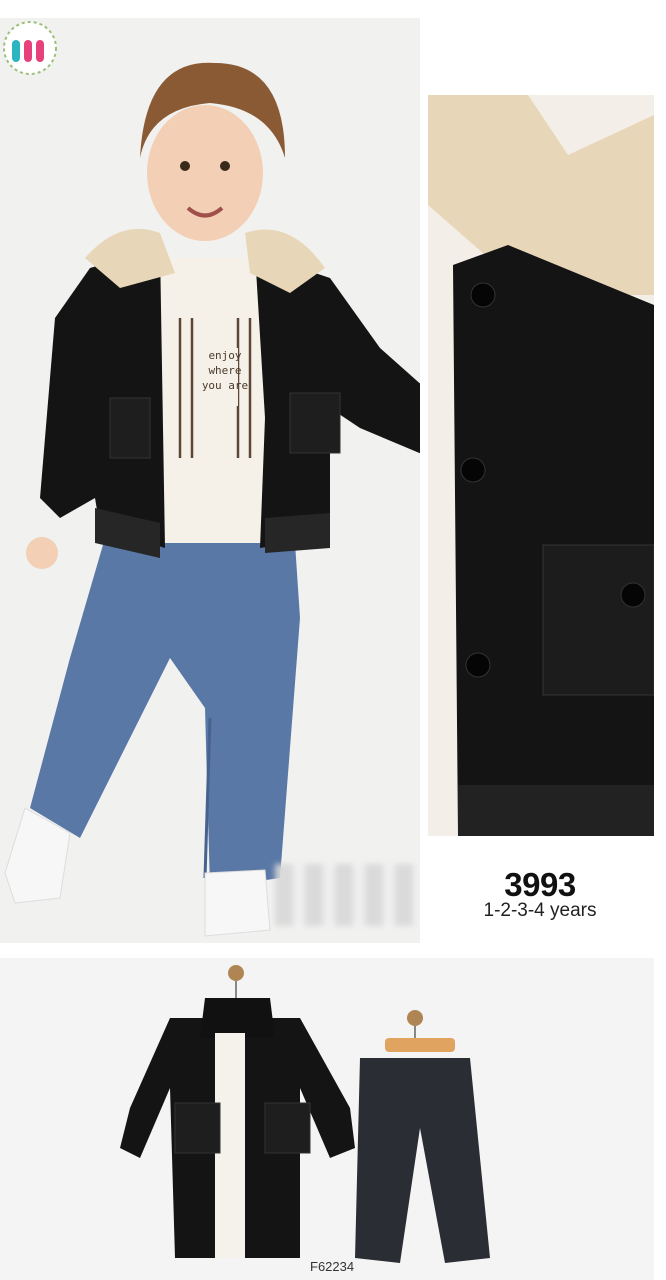  Describe the element at coordinates (225, 355) in the screenshot. I see `tshirt-print-line: enjoy` at that location.